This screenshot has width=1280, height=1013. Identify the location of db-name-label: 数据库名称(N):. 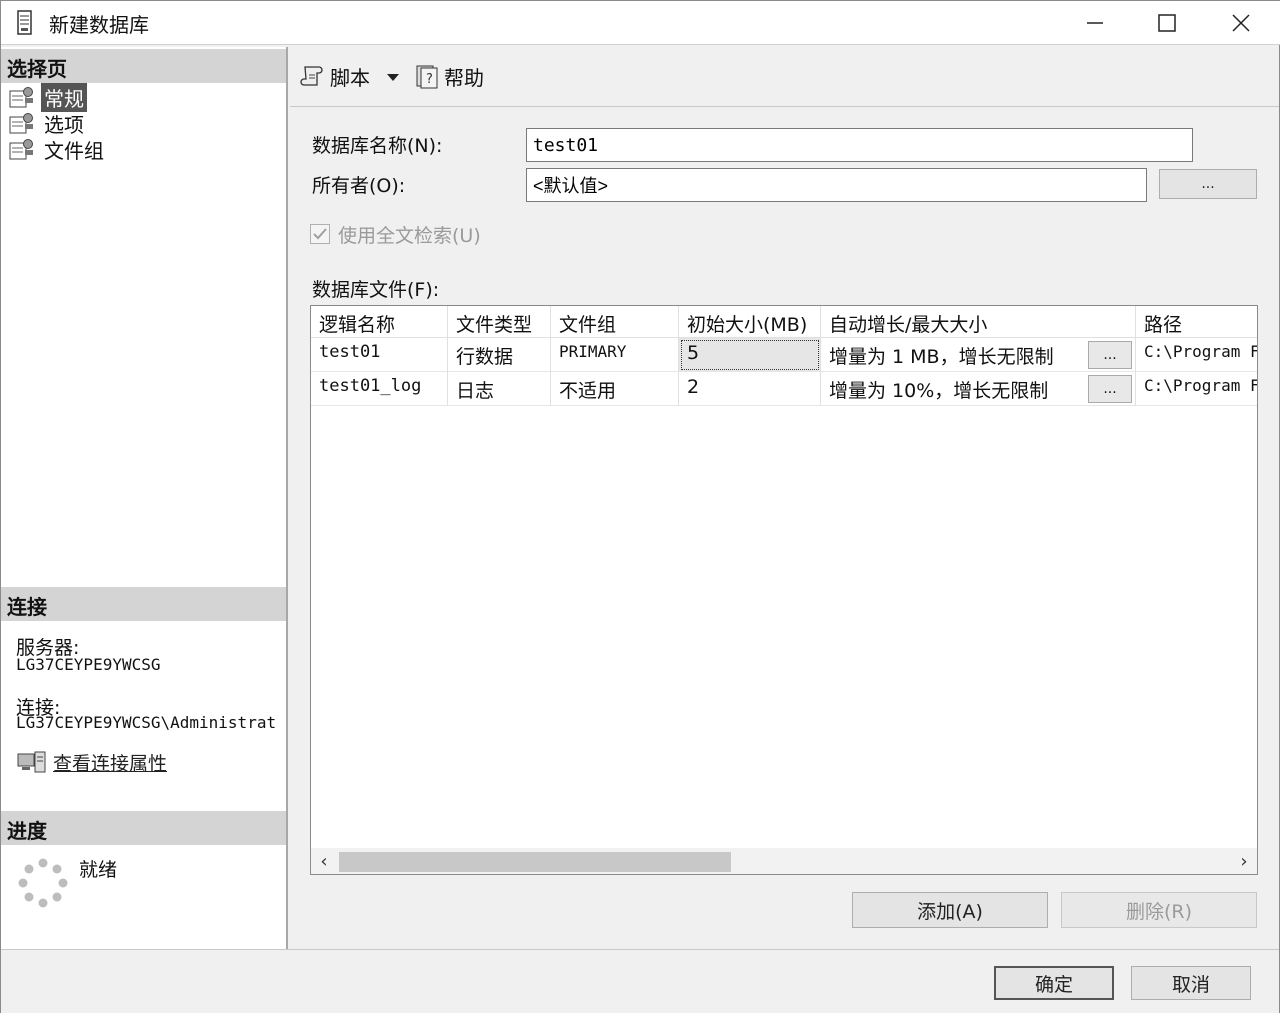
(377, 146).